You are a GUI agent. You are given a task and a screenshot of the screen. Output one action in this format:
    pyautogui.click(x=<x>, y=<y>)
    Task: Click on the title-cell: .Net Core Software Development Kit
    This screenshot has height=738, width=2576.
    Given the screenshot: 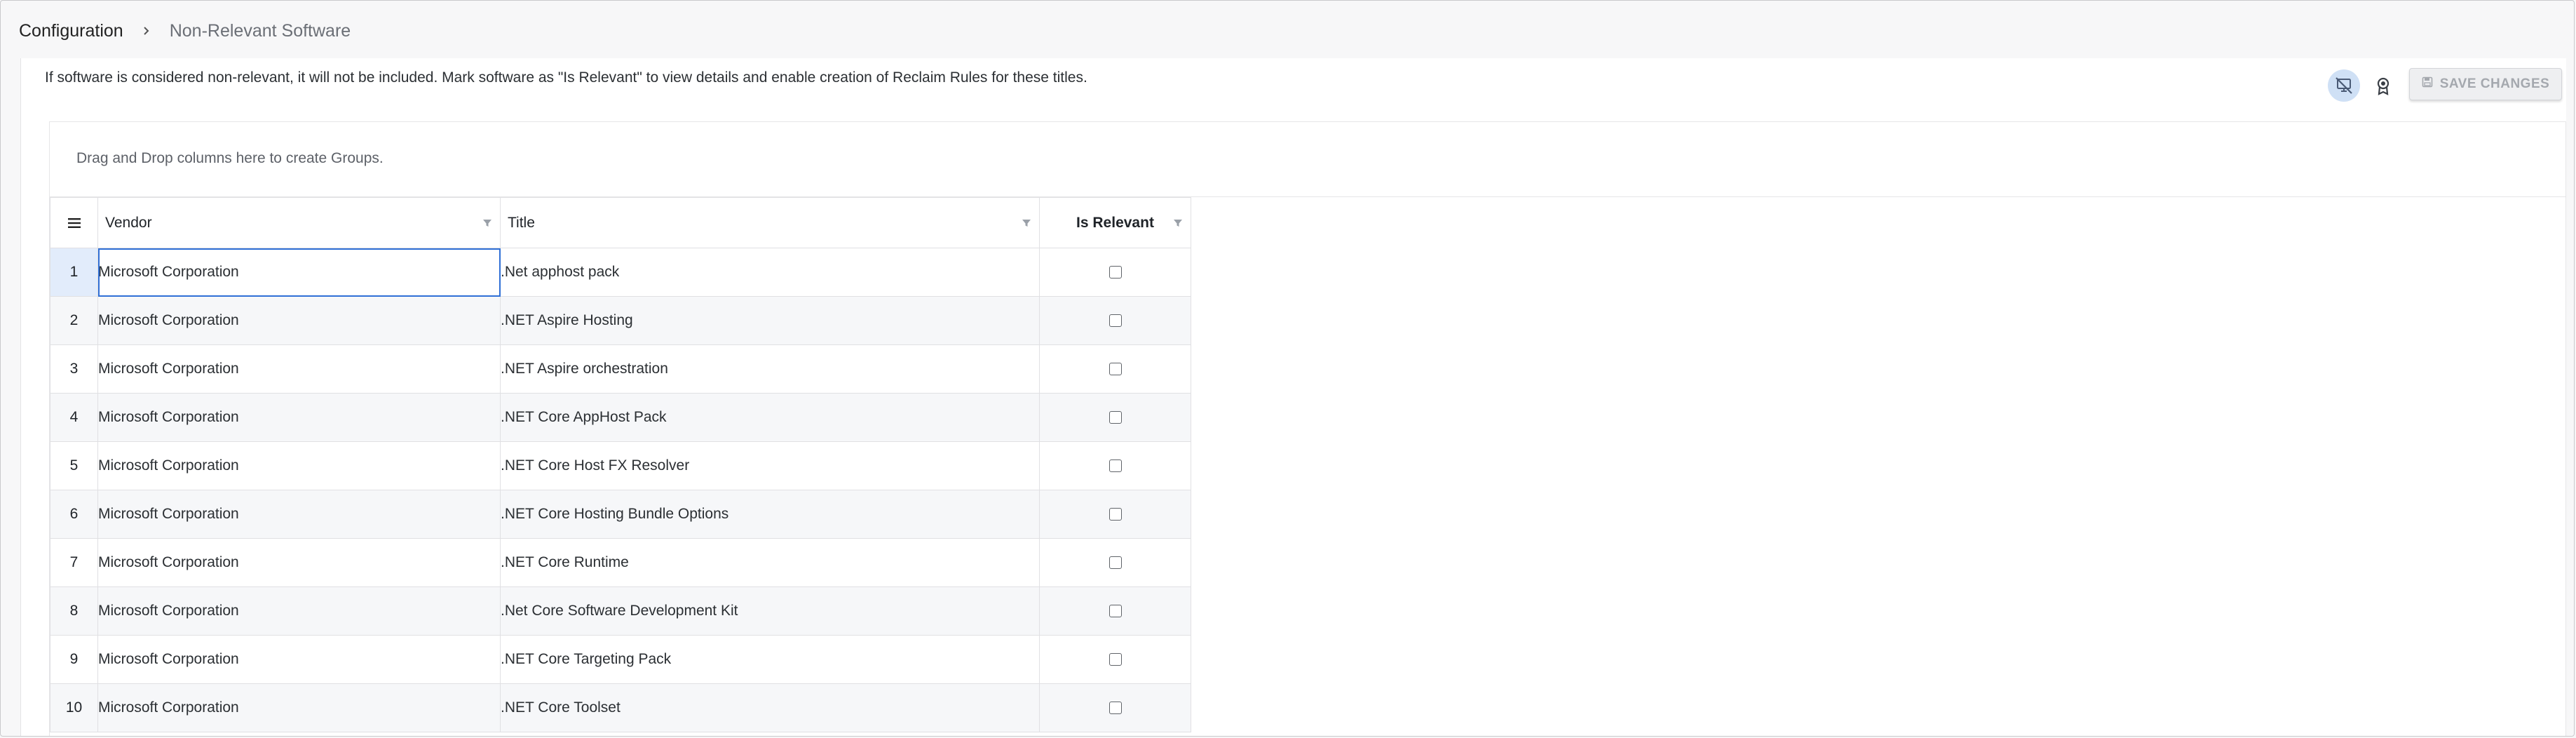 What is the action you would take?
    pyautogui.click(x=770, y=611)
    